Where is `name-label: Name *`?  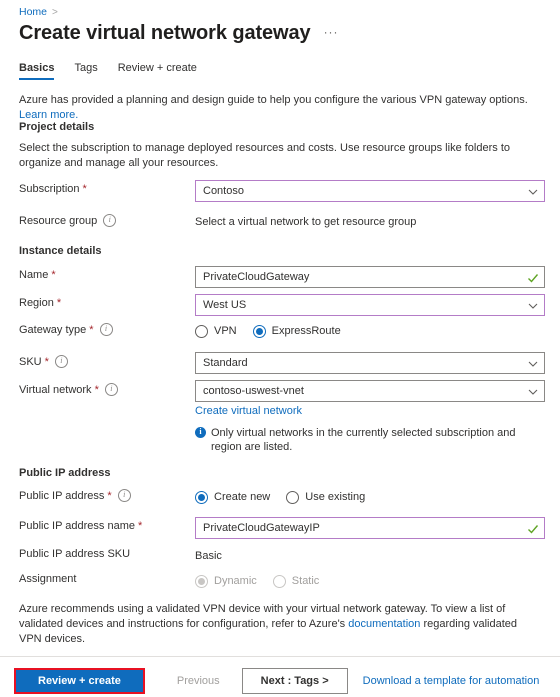 name-label: Name * is located at coordinates (37, 275).